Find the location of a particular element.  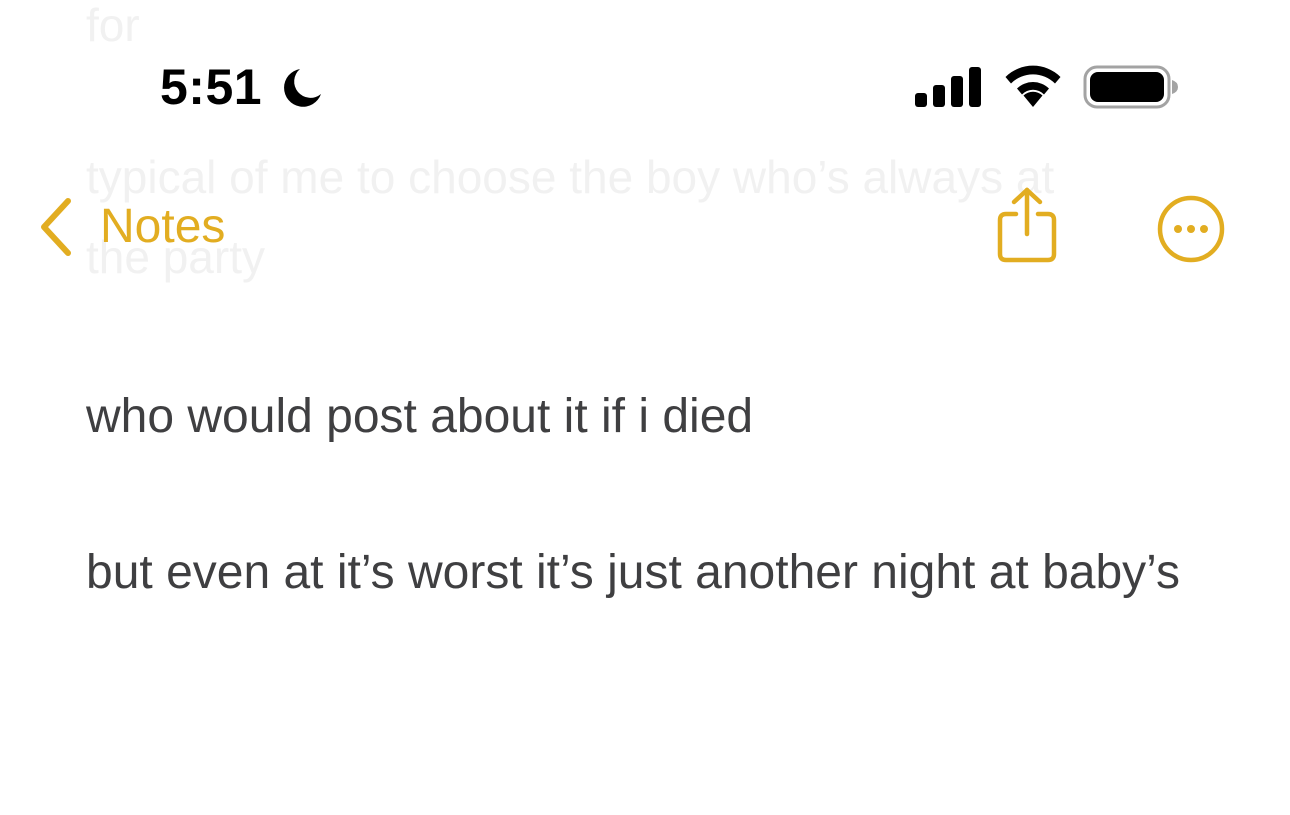

back-to-notes-button: Notes is located at coordinates (130, 227).